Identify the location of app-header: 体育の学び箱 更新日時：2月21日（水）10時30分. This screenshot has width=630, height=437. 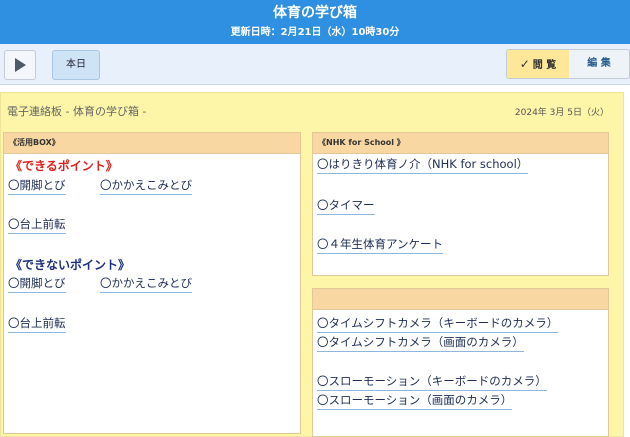
(315, 22).